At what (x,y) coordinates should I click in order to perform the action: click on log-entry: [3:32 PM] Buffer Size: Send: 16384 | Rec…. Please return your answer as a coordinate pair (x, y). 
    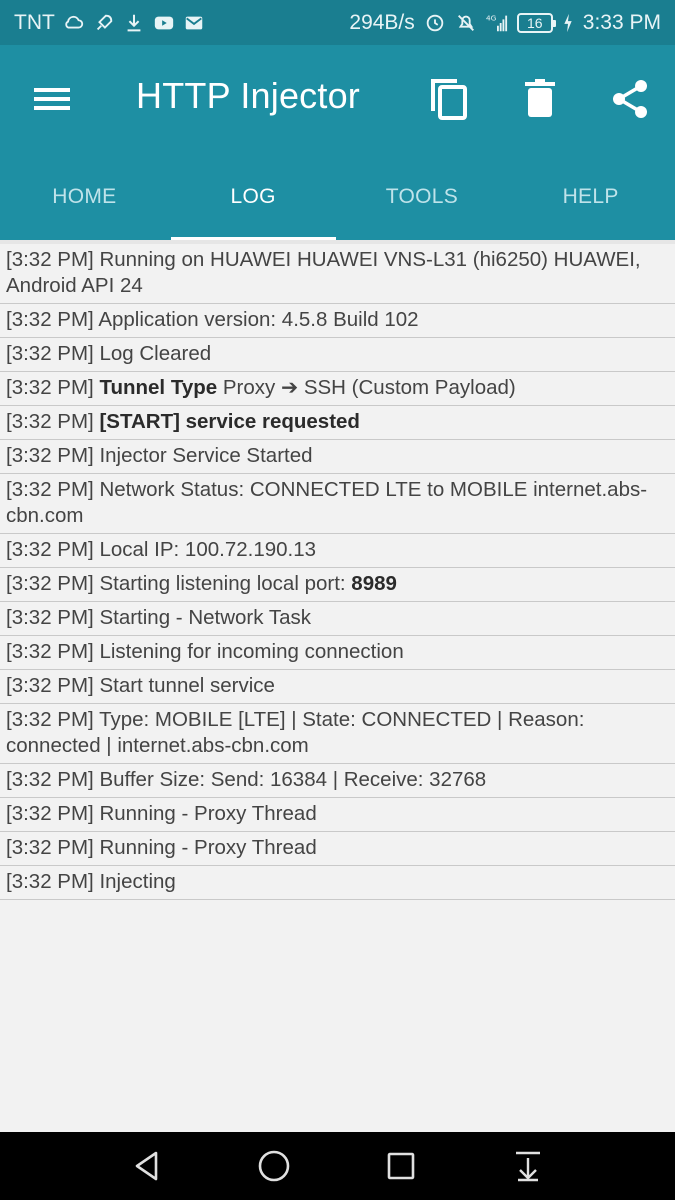
    Looking at the image, I should click on (337, 781).